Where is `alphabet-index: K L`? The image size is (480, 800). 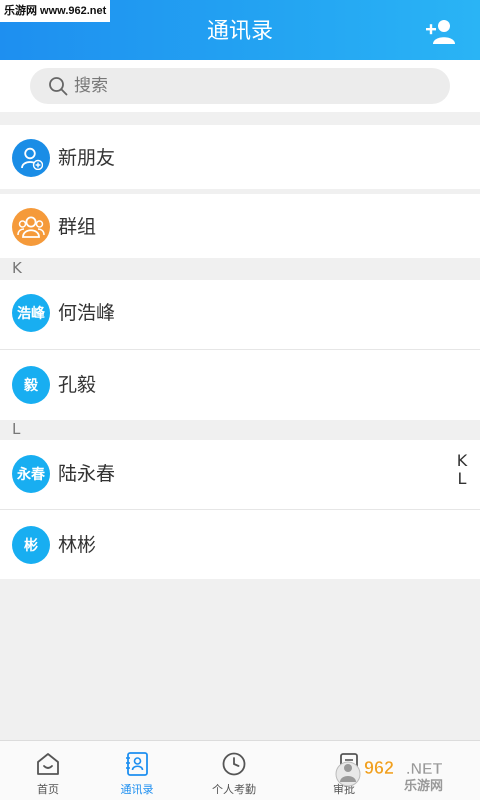 alphabet-index: K L is located at coordinates (462, 470).